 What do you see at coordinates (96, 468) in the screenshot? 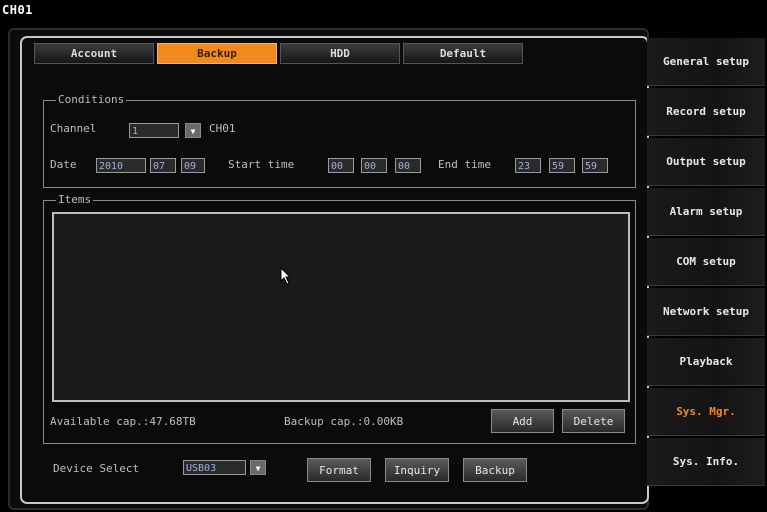
I see `device-select-label: Device Select` at bounding box center [96, 468].